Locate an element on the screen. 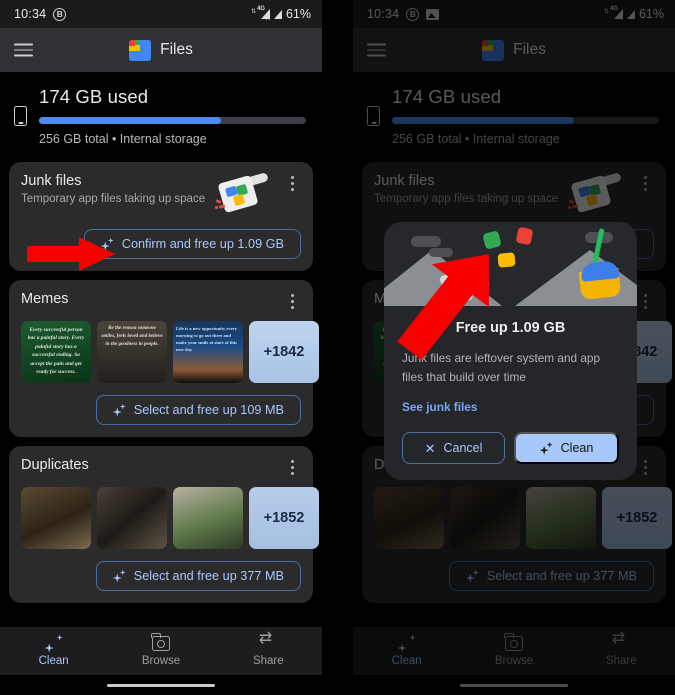  clean-label: Clean is located at coordinates (577, 448).